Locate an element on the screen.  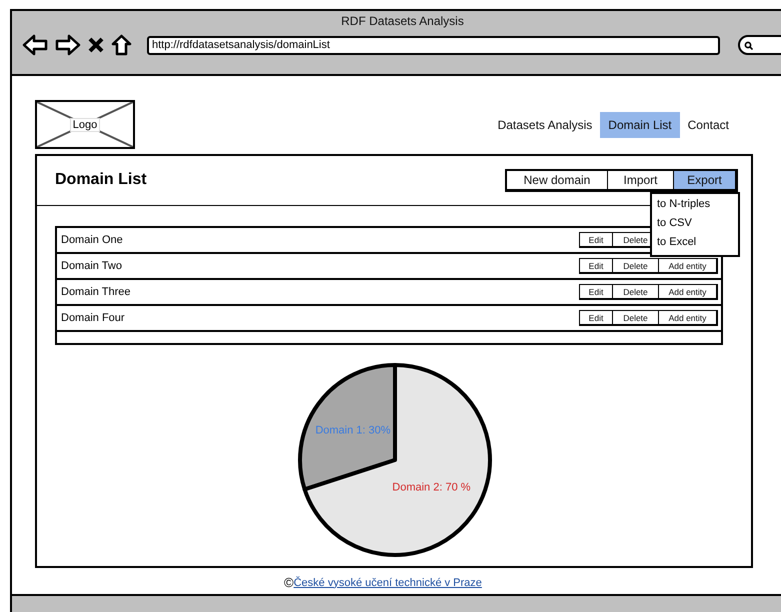
close-icon is located at coordinates (96, 45).